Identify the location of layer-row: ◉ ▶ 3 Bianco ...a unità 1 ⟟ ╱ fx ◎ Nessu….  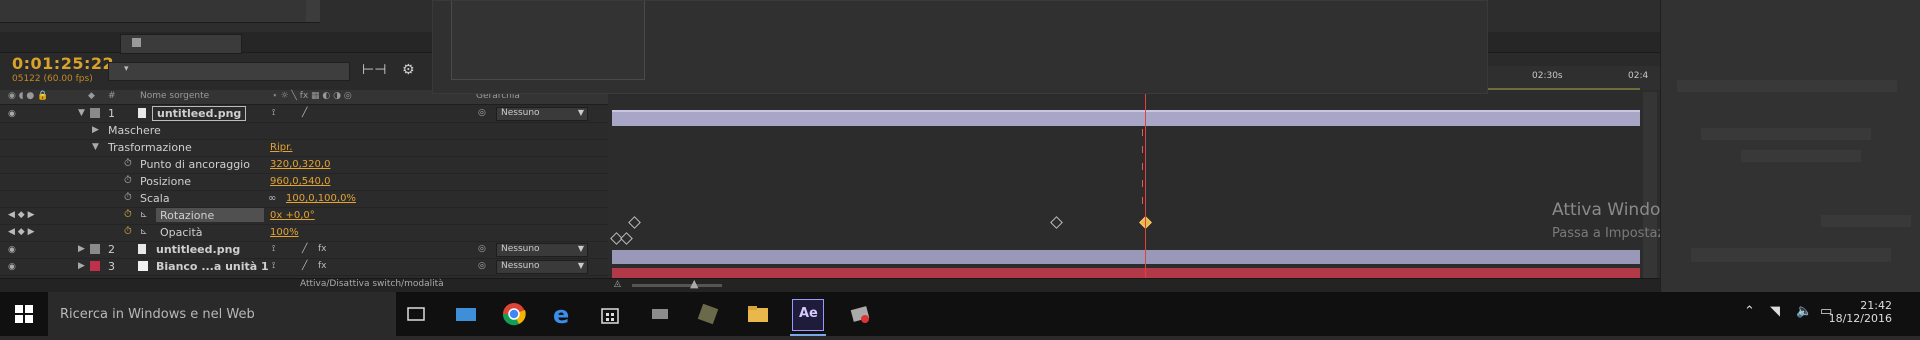
(304, 267).